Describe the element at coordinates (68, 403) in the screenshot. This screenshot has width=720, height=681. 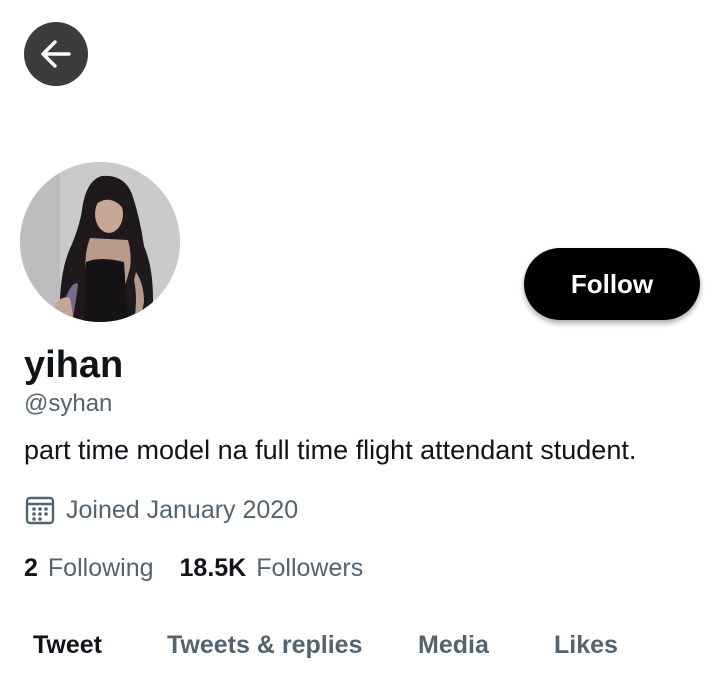
I see `user-handle: @syhan` at that location.